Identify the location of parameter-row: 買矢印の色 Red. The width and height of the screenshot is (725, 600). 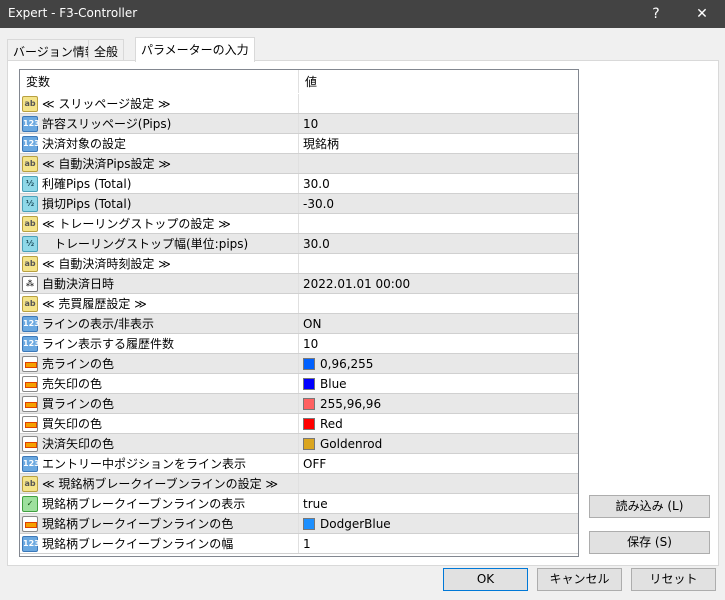
(299, 424).